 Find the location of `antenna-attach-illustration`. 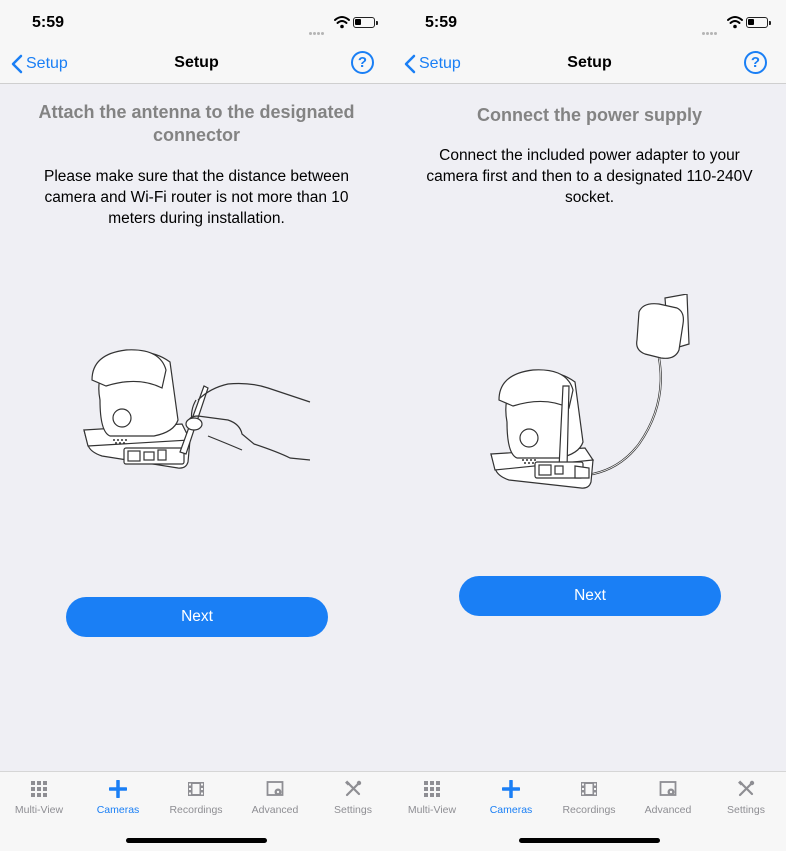

antenna-attach-illustration is located at coordinates (197, 409).